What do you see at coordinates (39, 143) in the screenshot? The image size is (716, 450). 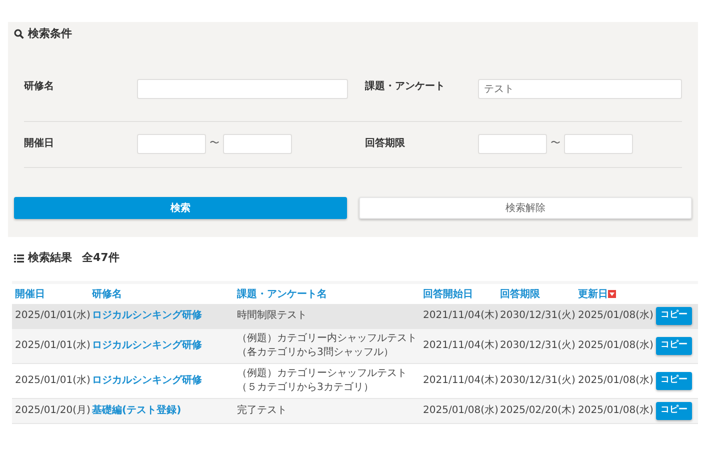 I see `field-label: 開催日` at bounding box center [39, 143].